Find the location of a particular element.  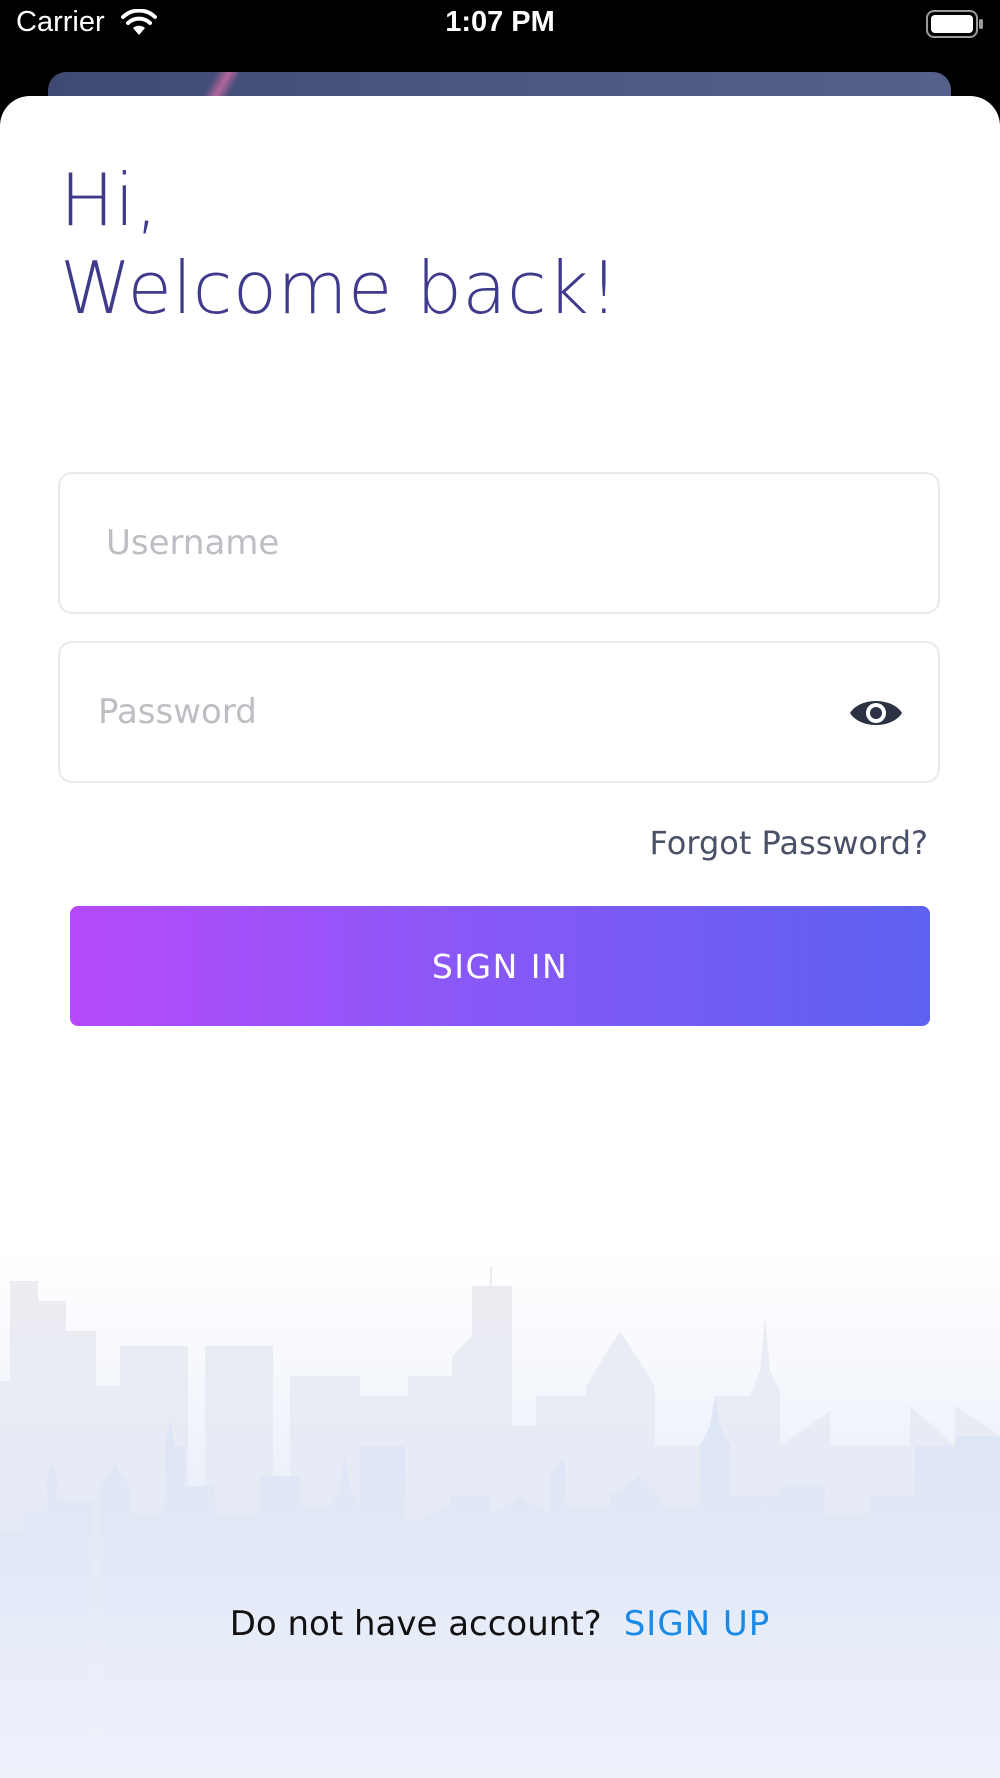

battery-icon is located at coordinates (955, 26).